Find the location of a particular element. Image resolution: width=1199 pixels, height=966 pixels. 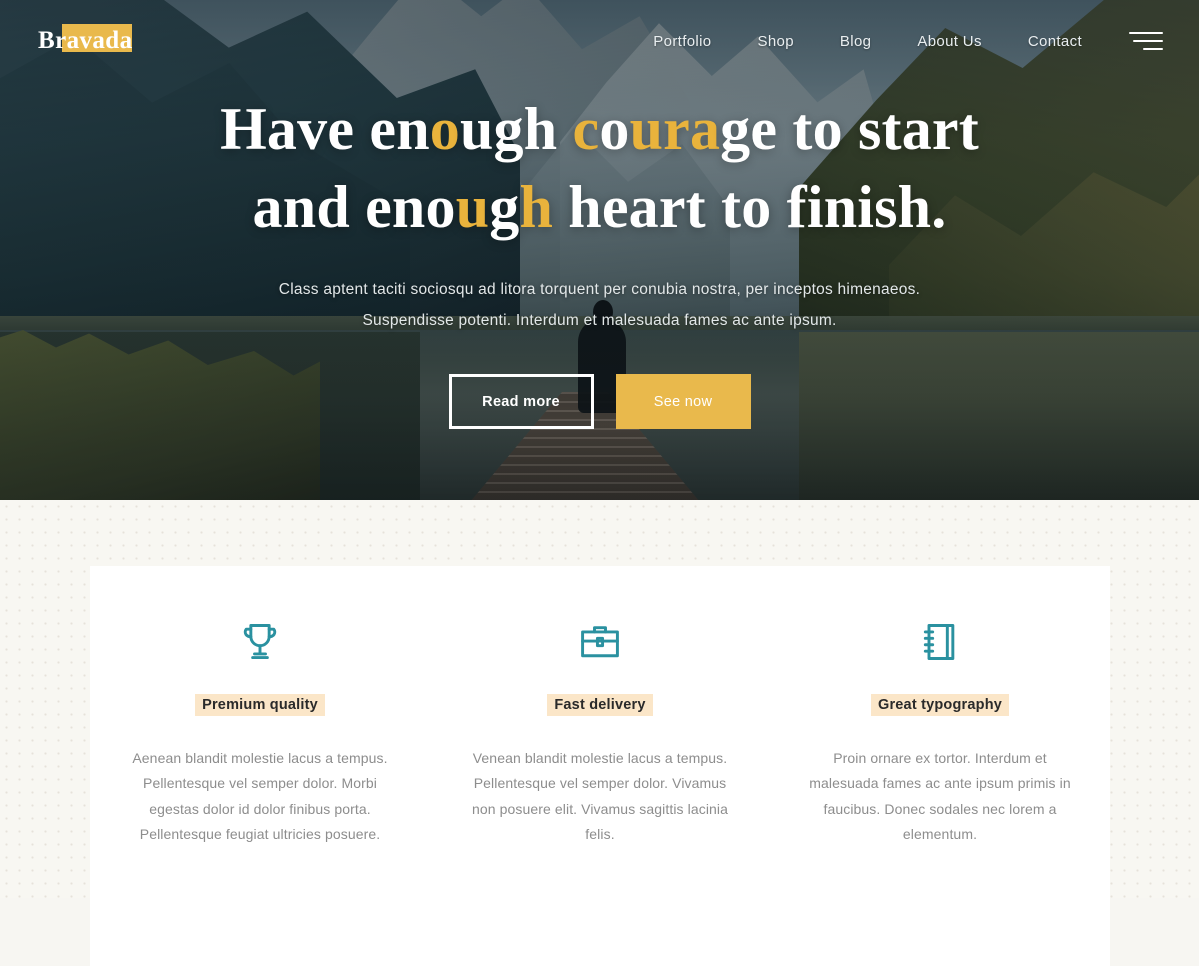

main-navigation: Portfolio Shop Blog About Us Contact is located at coordinates (900, 41).